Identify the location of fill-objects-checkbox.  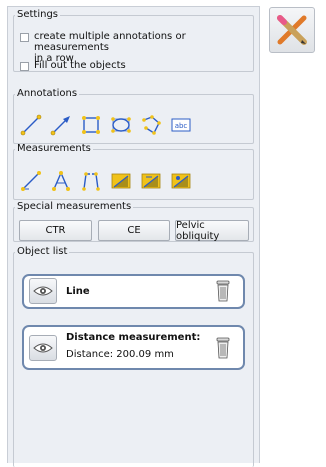
(24, 66).